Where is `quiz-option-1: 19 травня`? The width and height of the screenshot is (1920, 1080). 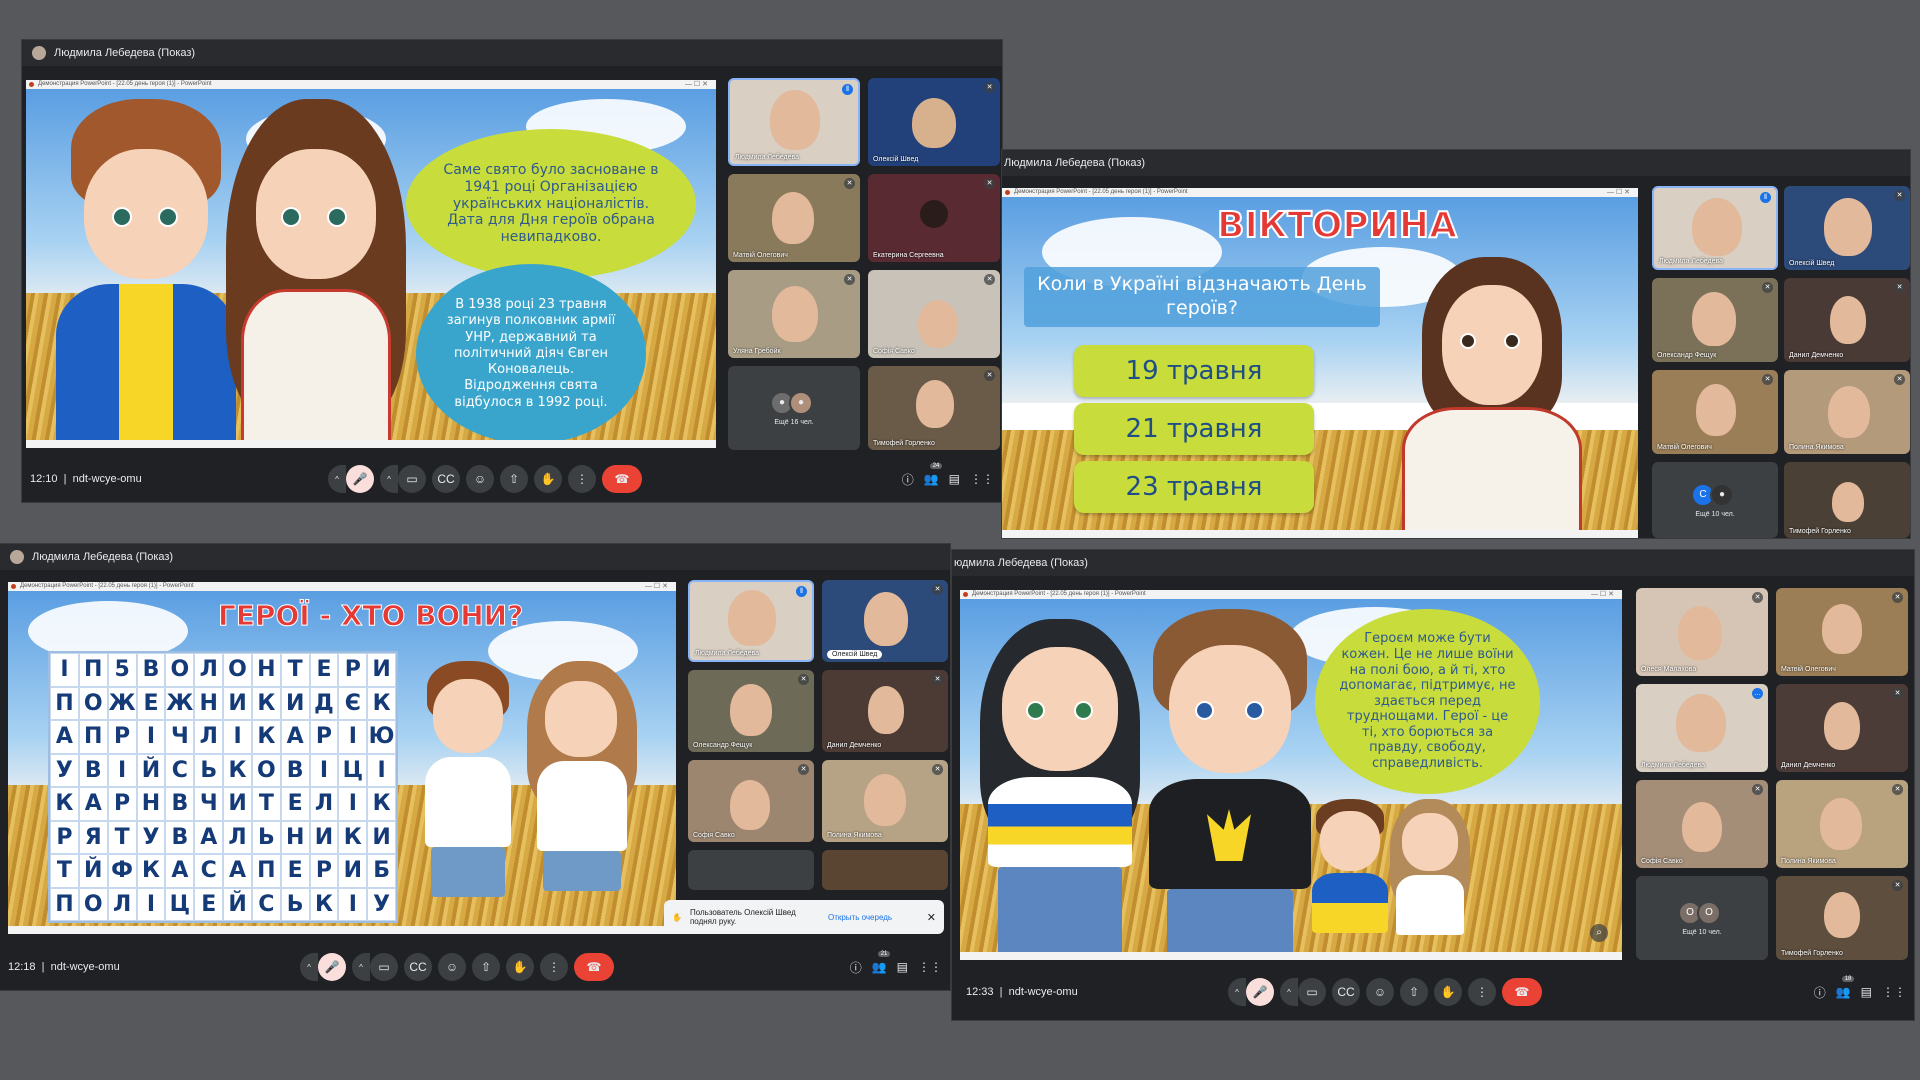
quiz-option-1: 19 травня is located at coordinates (1194, 371).